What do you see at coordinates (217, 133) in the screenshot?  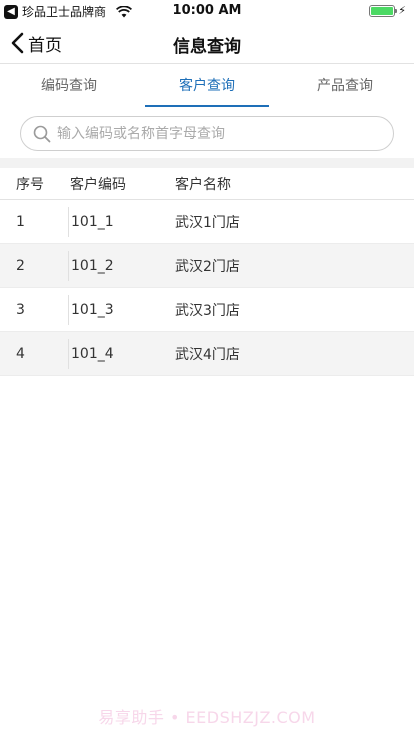 I see `search-input` at bounding box center [217, 133].